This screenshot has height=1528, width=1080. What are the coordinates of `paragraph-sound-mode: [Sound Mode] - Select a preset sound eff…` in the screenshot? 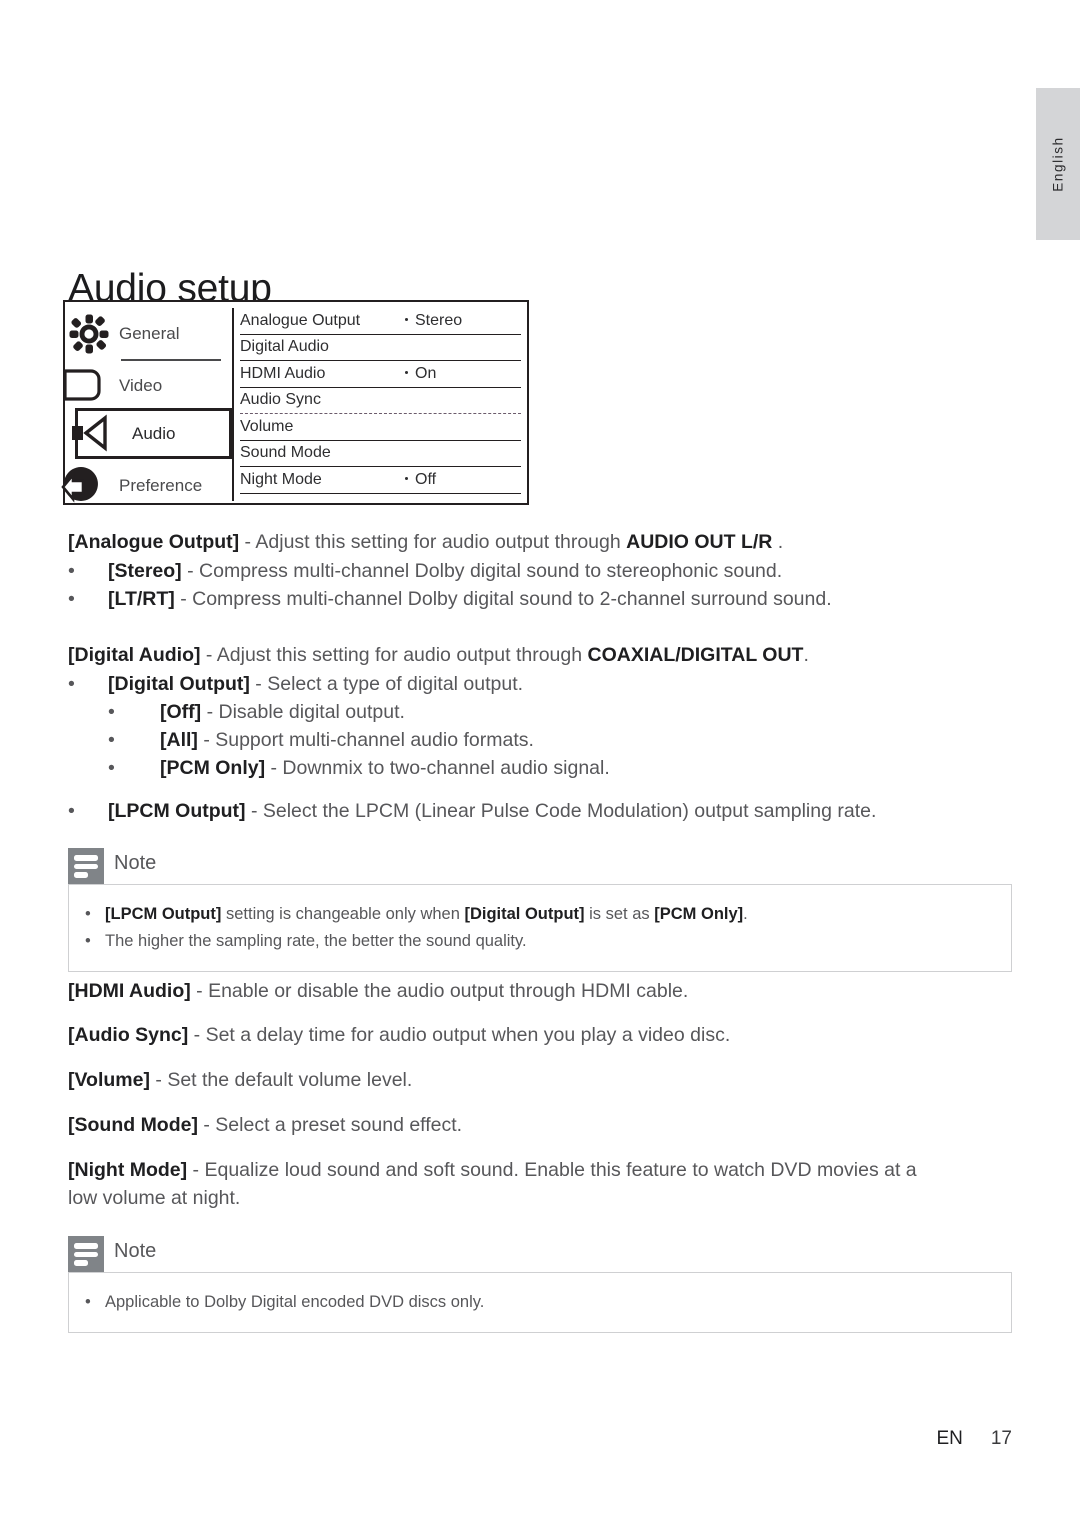 It's located at (265, 1125).